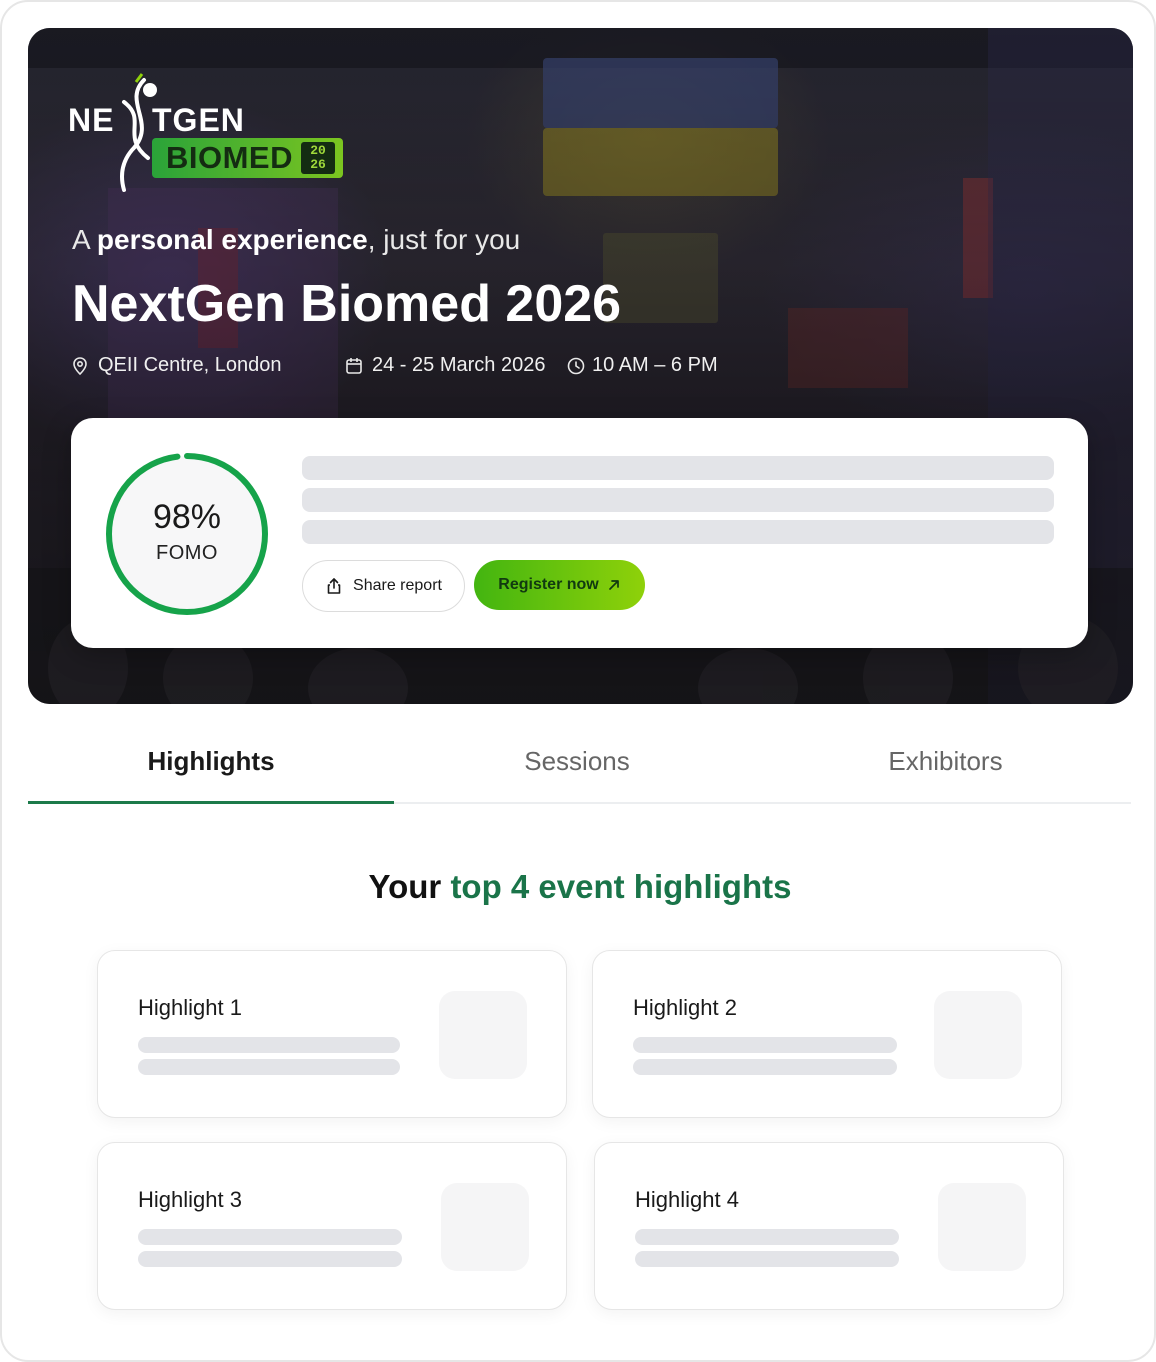 The image size is (1156, 1362). I want to click on share-icon, so click(334, 586).